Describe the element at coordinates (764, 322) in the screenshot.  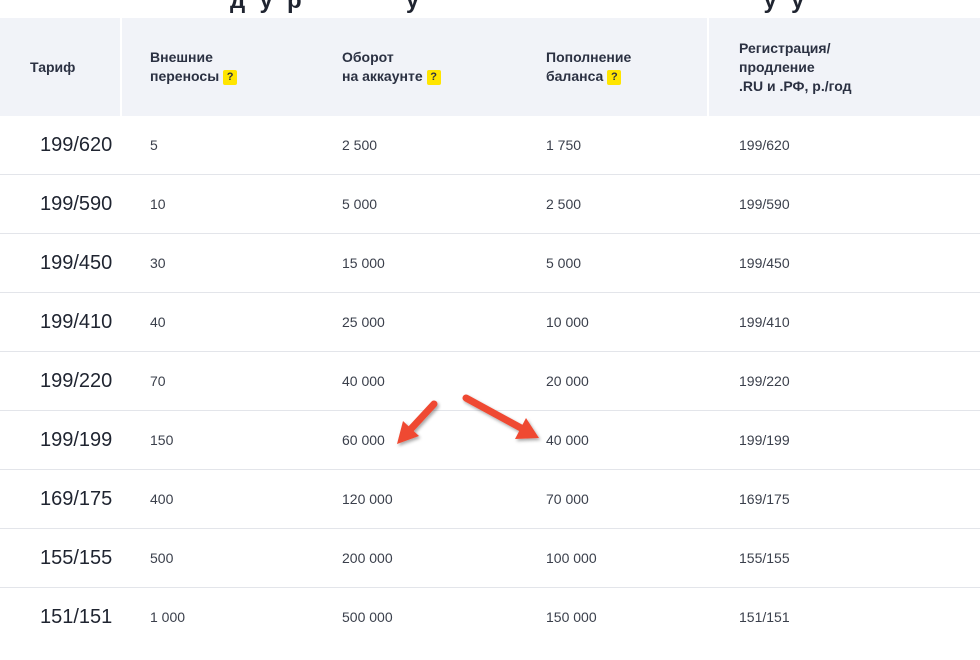
I see `cell-registration: 199/410` at that location.